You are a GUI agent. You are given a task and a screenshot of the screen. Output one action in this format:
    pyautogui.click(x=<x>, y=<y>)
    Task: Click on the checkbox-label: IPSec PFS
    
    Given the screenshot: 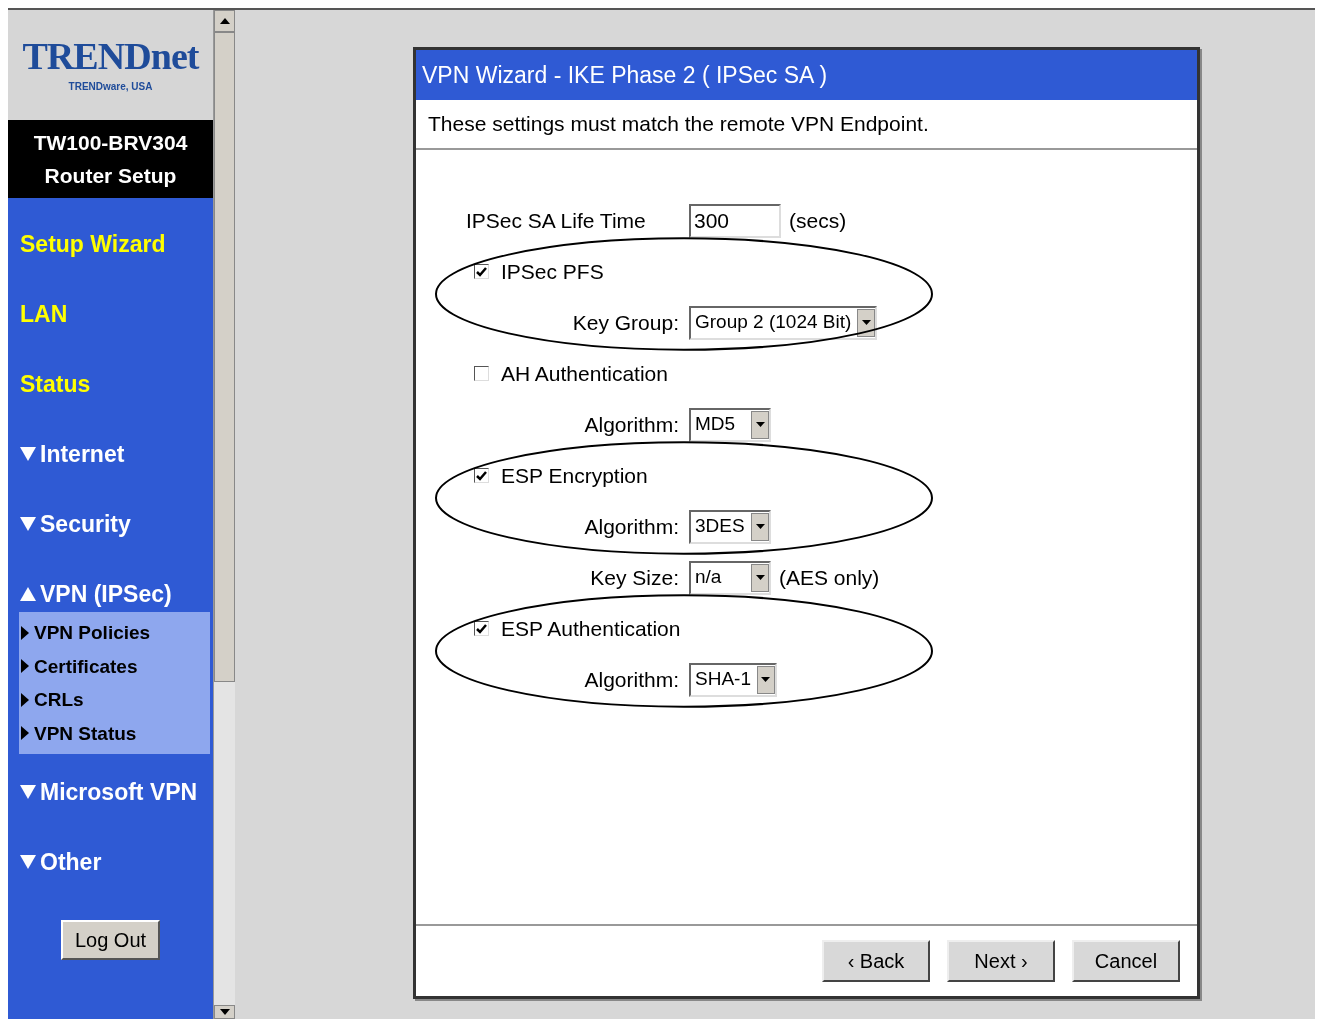 What is the action you would take?
    pyautogui.click(x=552, y=271)
    